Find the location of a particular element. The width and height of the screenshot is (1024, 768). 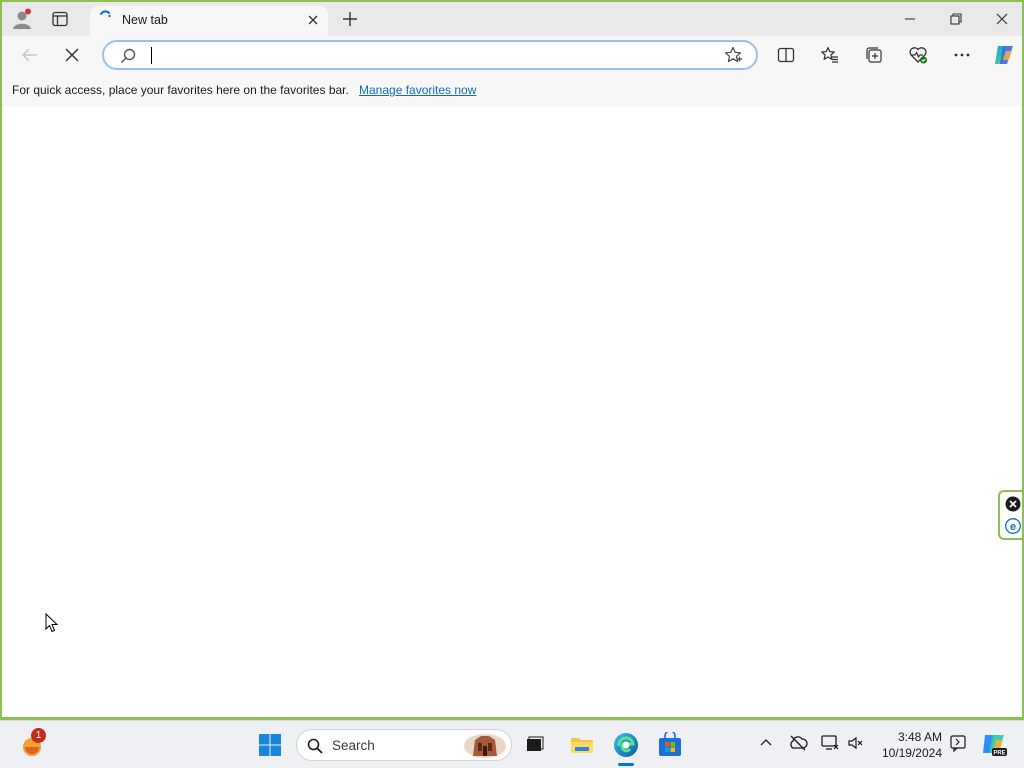

browser-essentials-button is located at coordinates (918, 55).